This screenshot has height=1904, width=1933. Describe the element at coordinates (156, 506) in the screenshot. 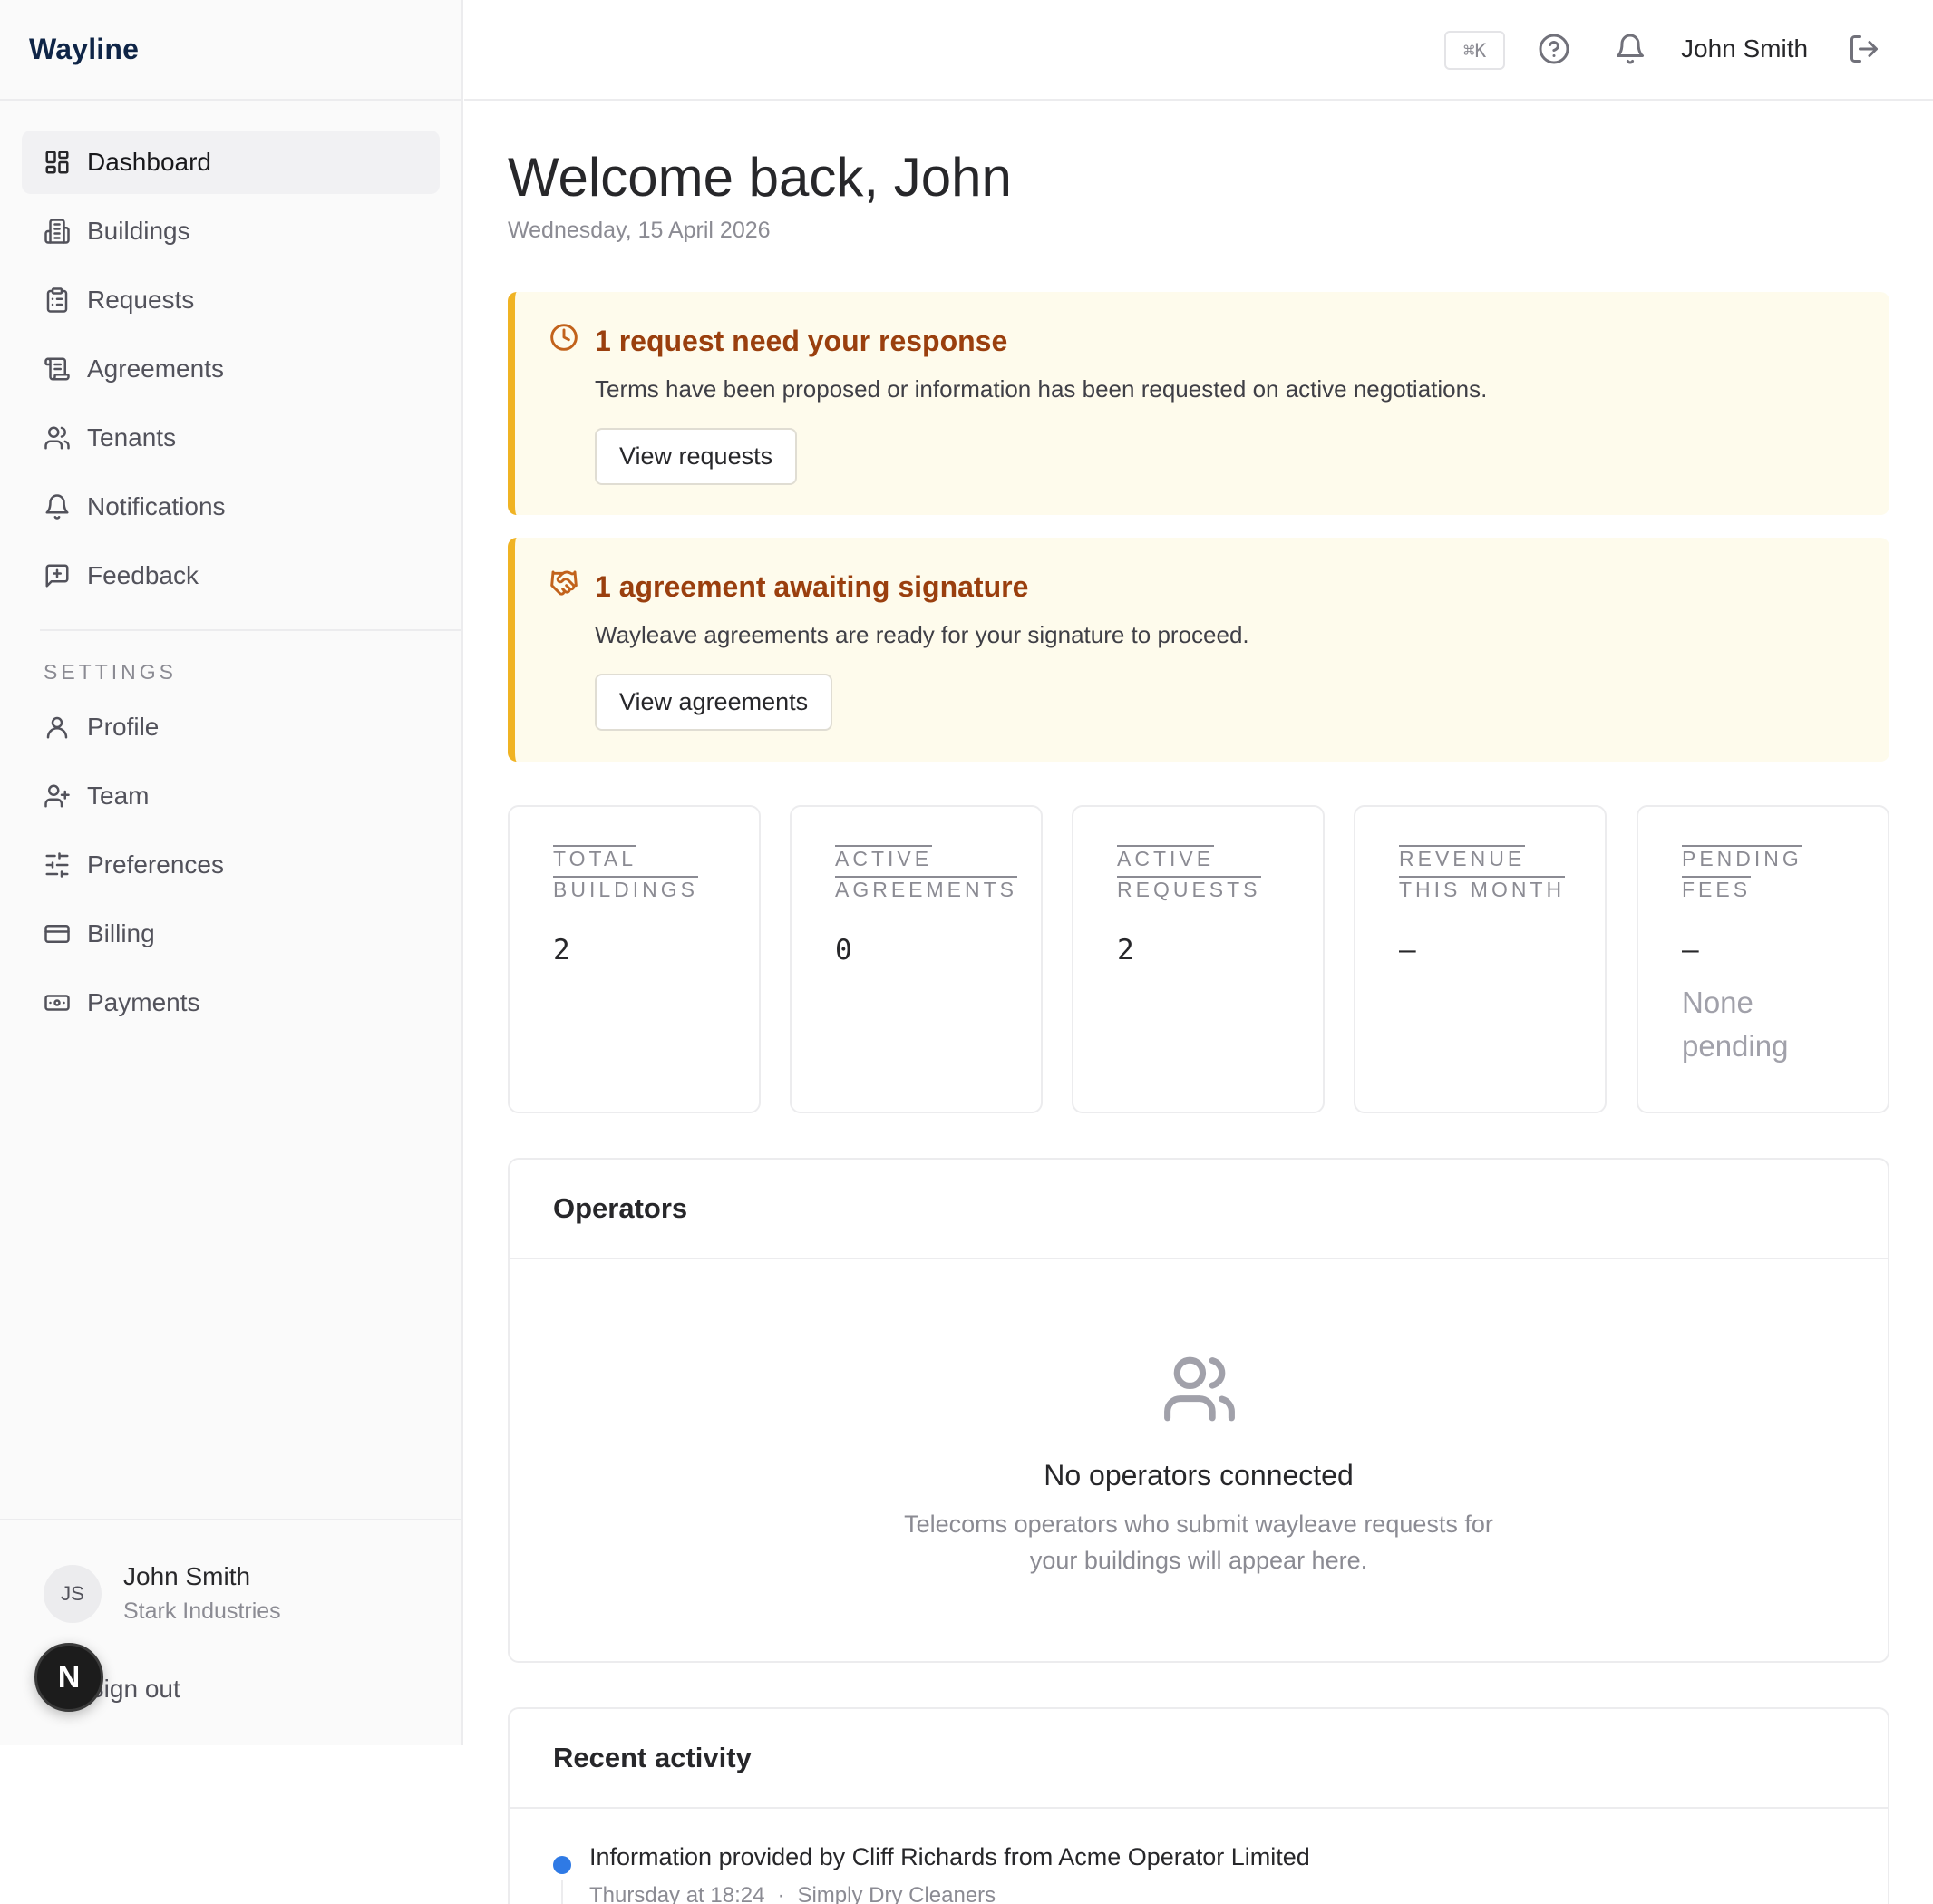

I see `sidebar-item-label: Notifications` at that location.